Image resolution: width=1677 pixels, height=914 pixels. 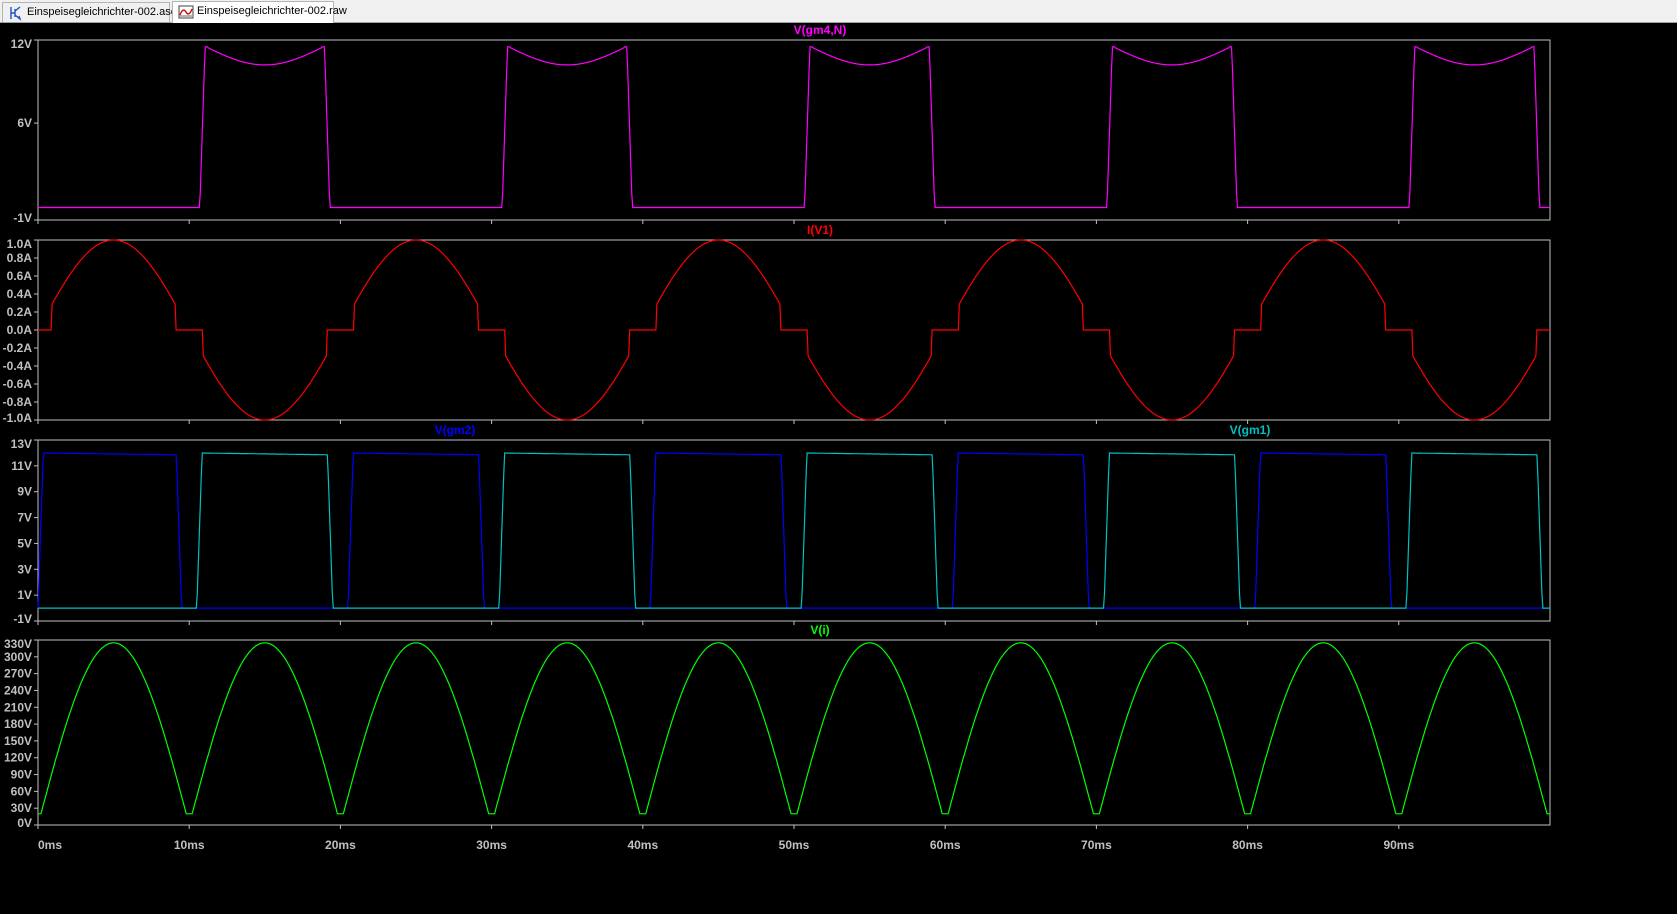 I want to click on y-tick-label: -0.4A, so click(x=18, y=366).